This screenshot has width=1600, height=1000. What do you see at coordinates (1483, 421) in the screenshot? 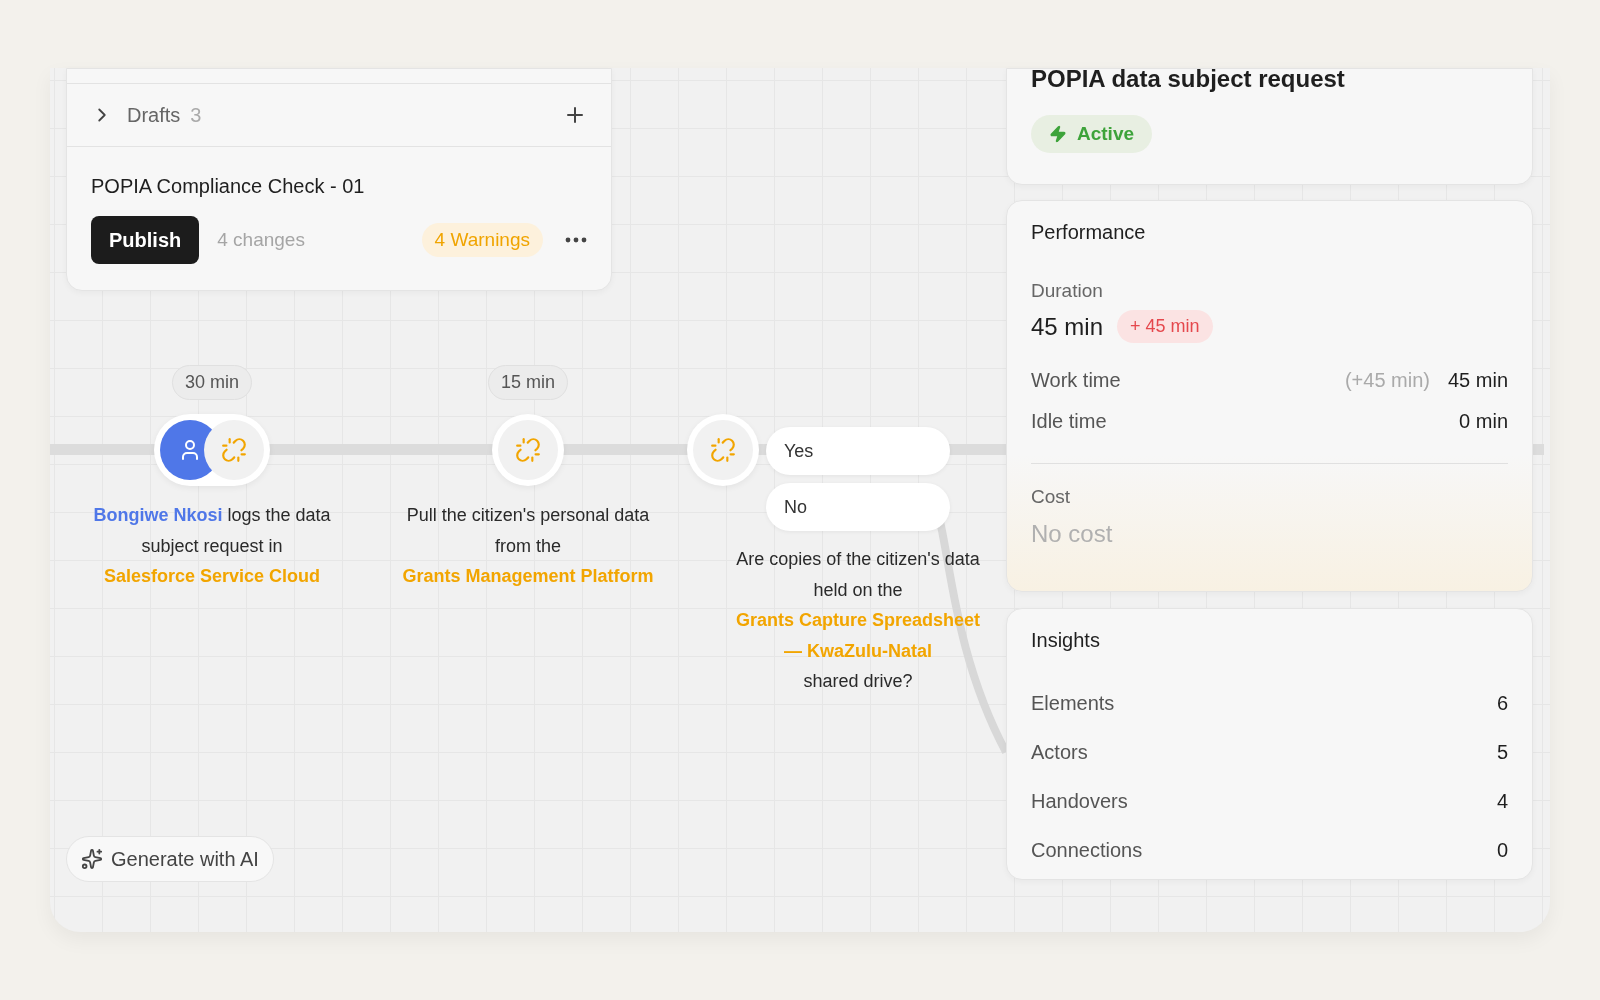
I see `metric-value: 0 min` at bounding box center [1483, 421].